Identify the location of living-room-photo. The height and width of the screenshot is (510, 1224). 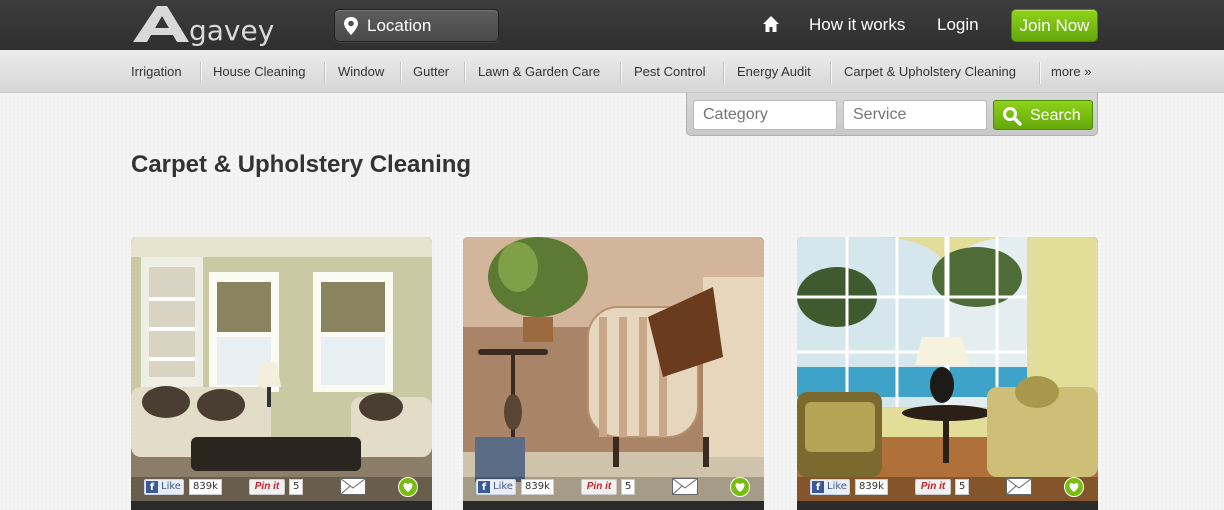
(281, 369).